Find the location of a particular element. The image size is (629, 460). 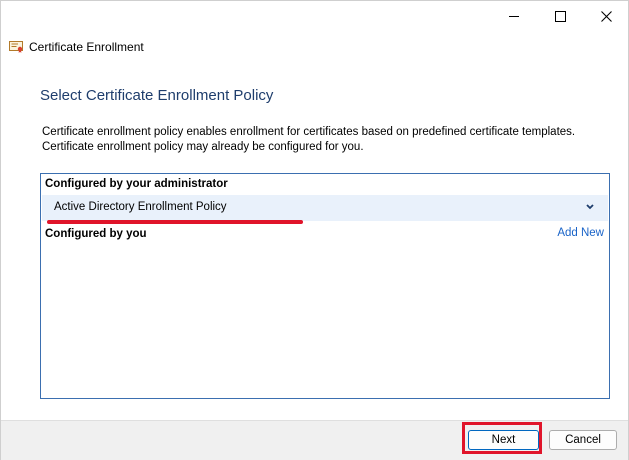

cancel-button: Cancel is located at coordinates (583, 440).